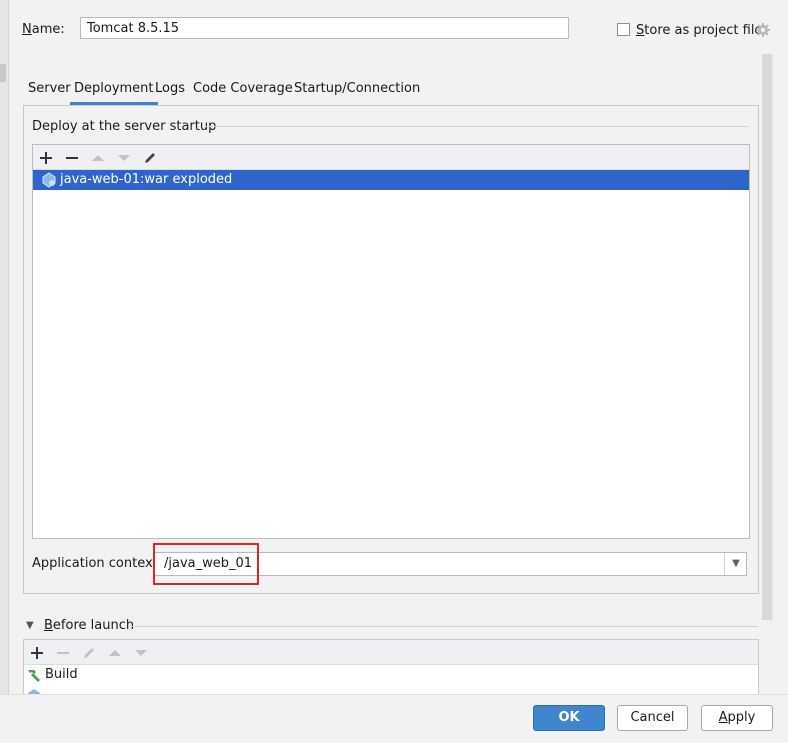 This screenshot has height=743, width=788. What do you see at coordinates (623, 29) in the screenshot?
I see `store-as-project-file-checkbox` at bounding box center [623, 29].